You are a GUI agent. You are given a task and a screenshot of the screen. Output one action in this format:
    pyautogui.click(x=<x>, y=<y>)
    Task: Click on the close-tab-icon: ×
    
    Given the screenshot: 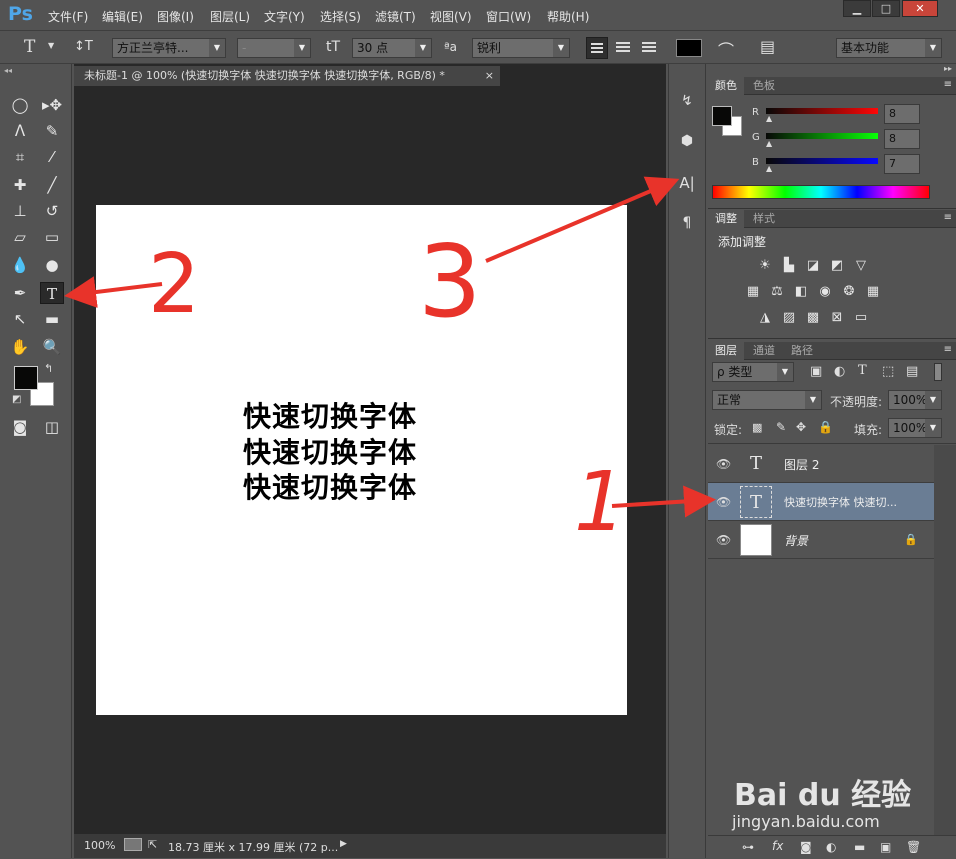 What is the action you would take?
    pyautogui.click(x=489, y=76)
    